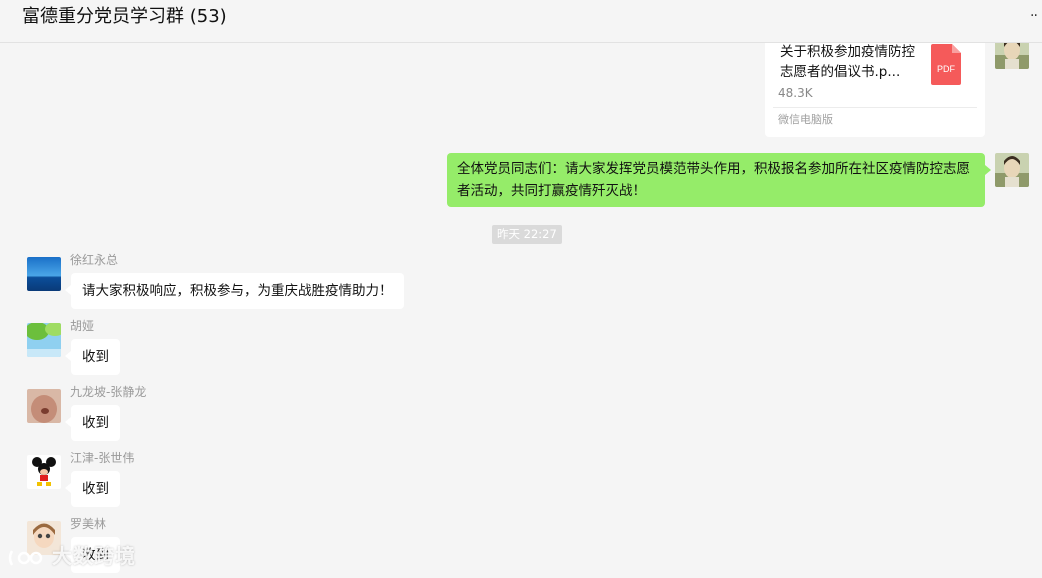 This screenshot has height=578, width=1042. I want to click on file-message-card: 关于积极参加疫情防控志愿者的倡议书.p... PDF 48.3K 微信电脑版, so click(875, 90).